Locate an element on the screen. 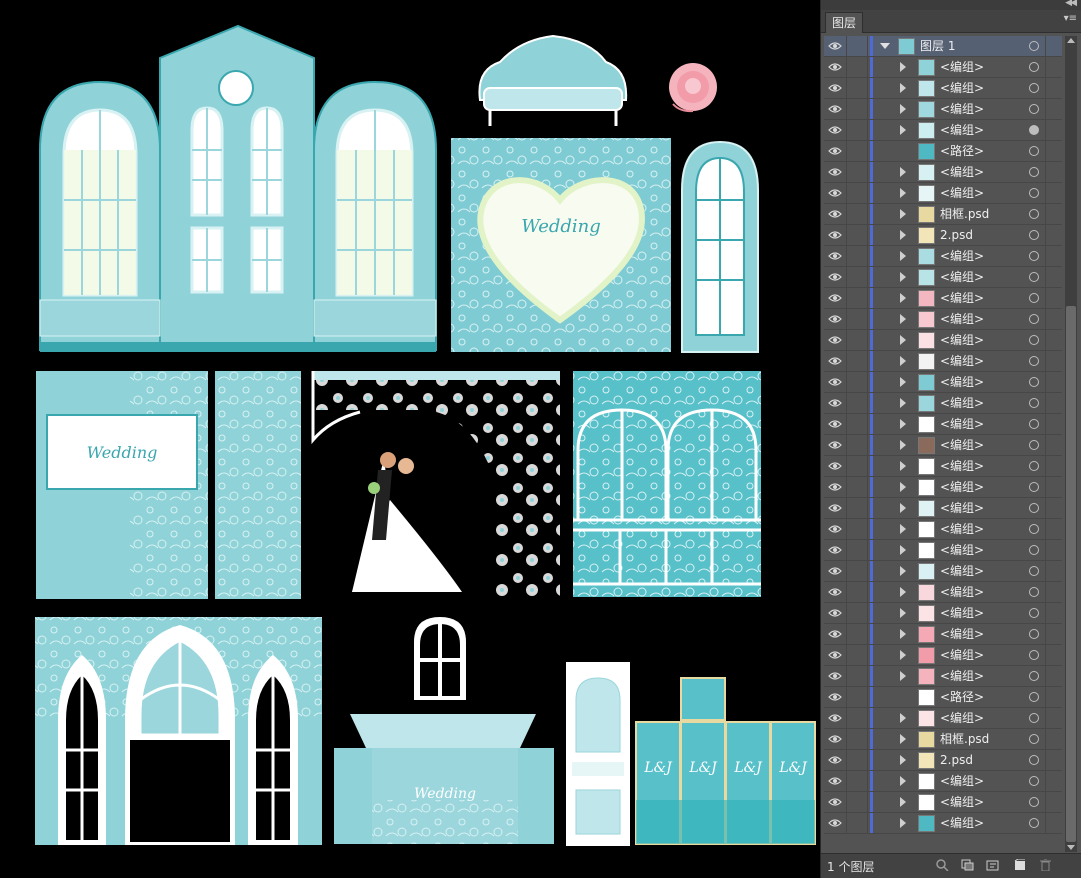 The image size is (1081, 878). tab-layers: 图层 is located at coordinates (844, 22).